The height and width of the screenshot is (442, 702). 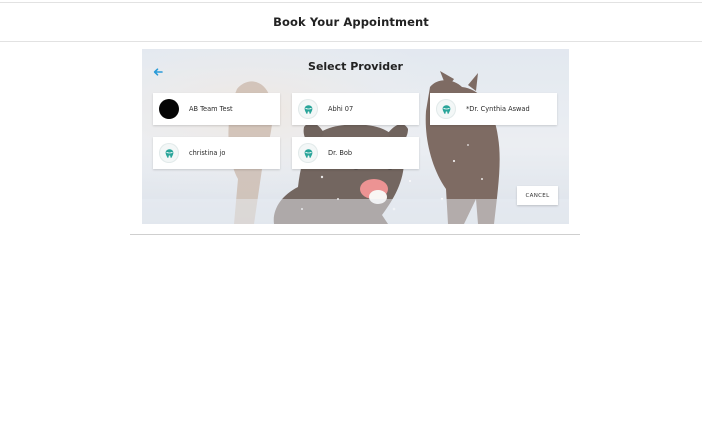 I want to click on page-title: Book Your Appointment, so click(x=351, y=22).